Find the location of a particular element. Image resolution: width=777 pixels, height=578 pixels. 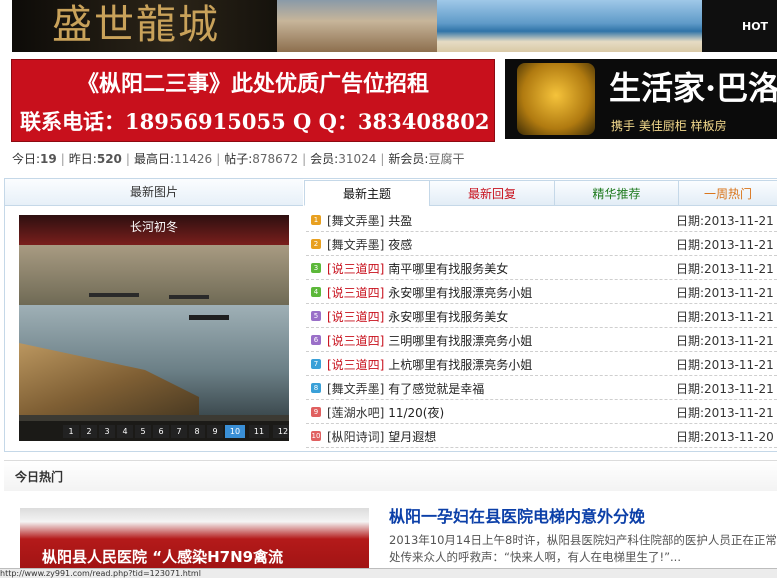

topic-title-wrap: [舞文弄墨] 共盈 is located at coordinates (369, 220).